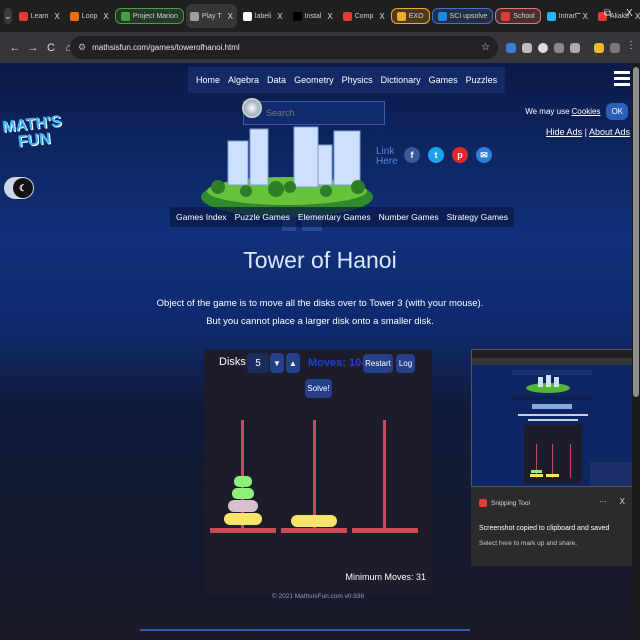  I want to click on facebook-icon: f, so click(412, 155).